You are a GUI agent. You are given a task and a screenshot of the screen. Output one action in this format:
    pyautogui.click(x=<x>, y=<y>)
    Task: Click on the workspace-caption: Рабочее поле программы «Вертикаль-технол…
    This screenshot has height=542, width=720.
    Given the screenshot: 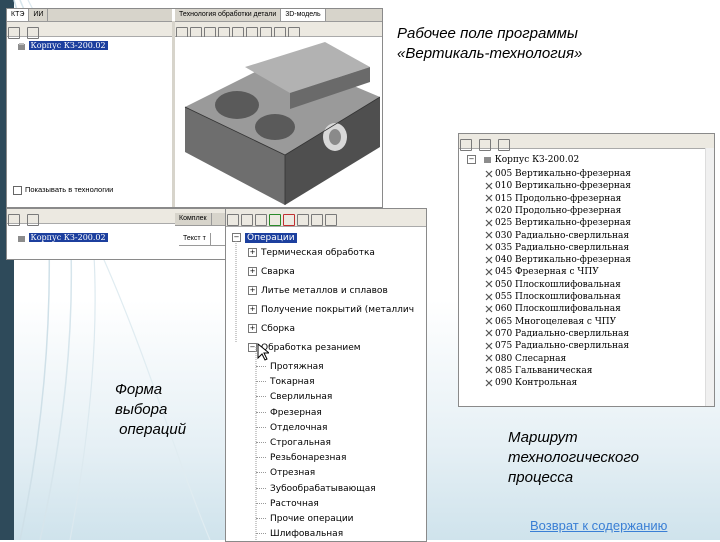 What is the action you would take?
    pyautogui.click(x=490, y=43)
    